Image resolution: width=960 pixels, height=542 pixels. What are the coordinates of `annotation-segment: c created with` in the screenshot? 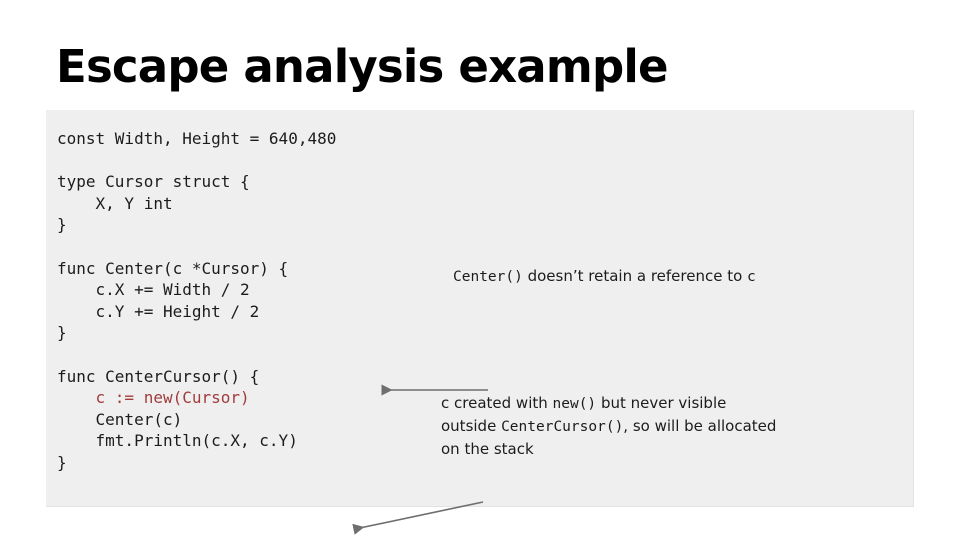 It's located at (497, 403).